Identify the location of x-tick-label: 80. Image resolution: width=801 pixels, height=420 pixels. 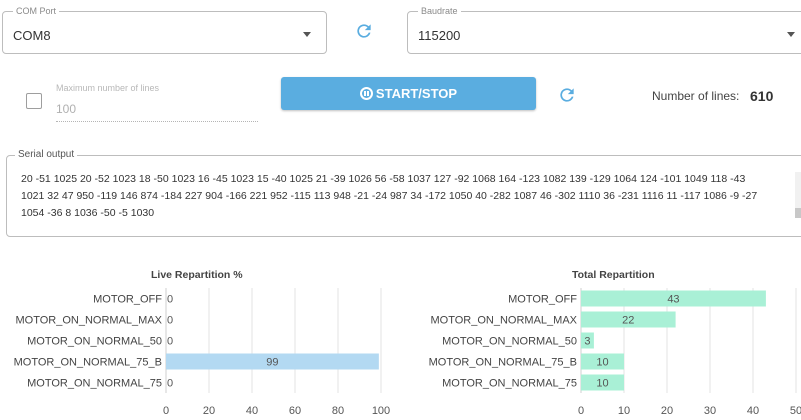
(338, 411).